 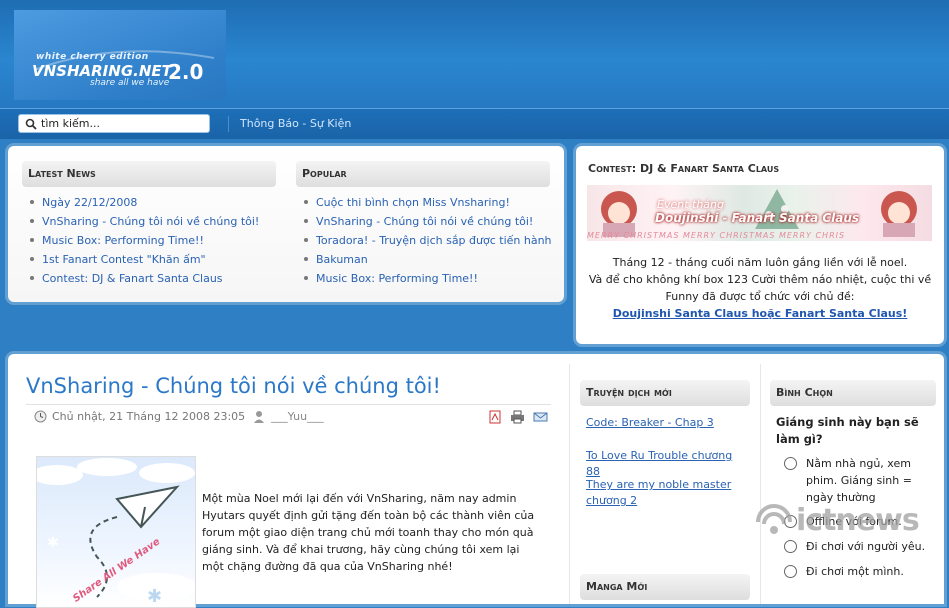 I want to click on list-item: Contest: DJ & Fanart Santa Claus, so click(x=141, y=278).